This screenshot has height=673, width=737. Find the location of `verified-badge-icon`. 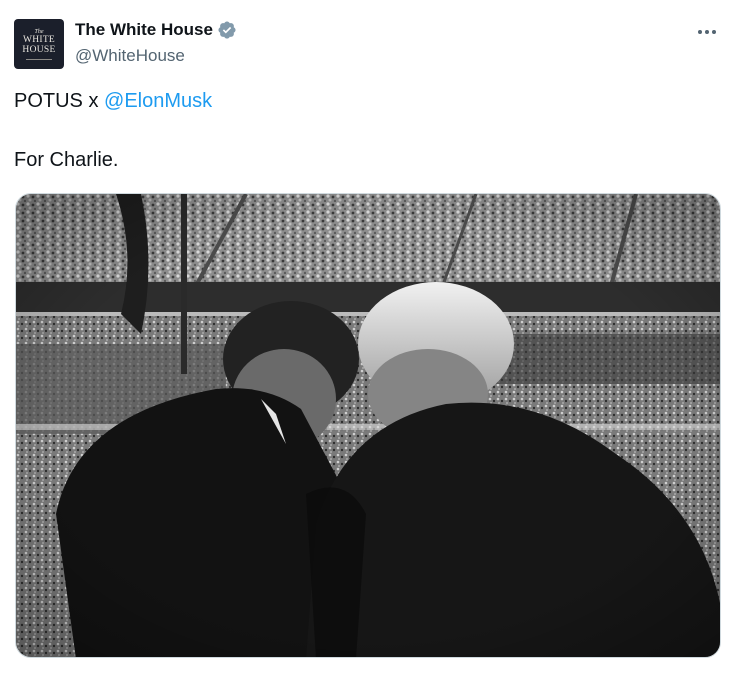

verified-badge-icon is located at coordinates (227, 30).